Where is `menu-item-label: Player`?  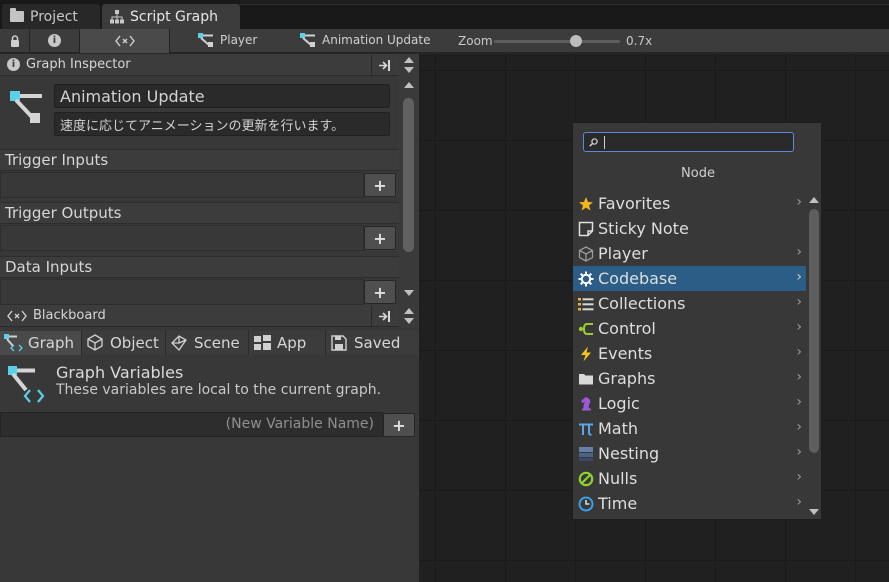
menu-item-label: Player is located at coordinates (623, 253).